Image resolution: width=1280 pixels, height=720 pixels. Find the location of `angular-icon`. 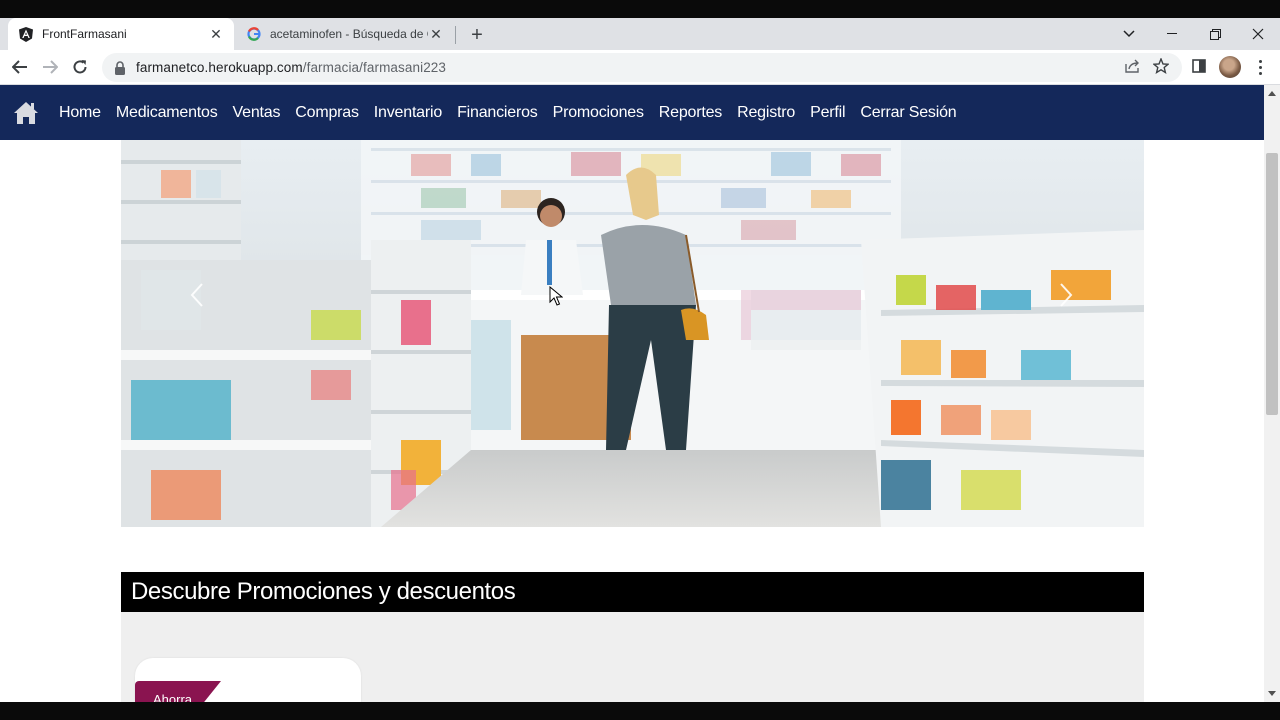

angular-icon is located at coordinates (26, 34).